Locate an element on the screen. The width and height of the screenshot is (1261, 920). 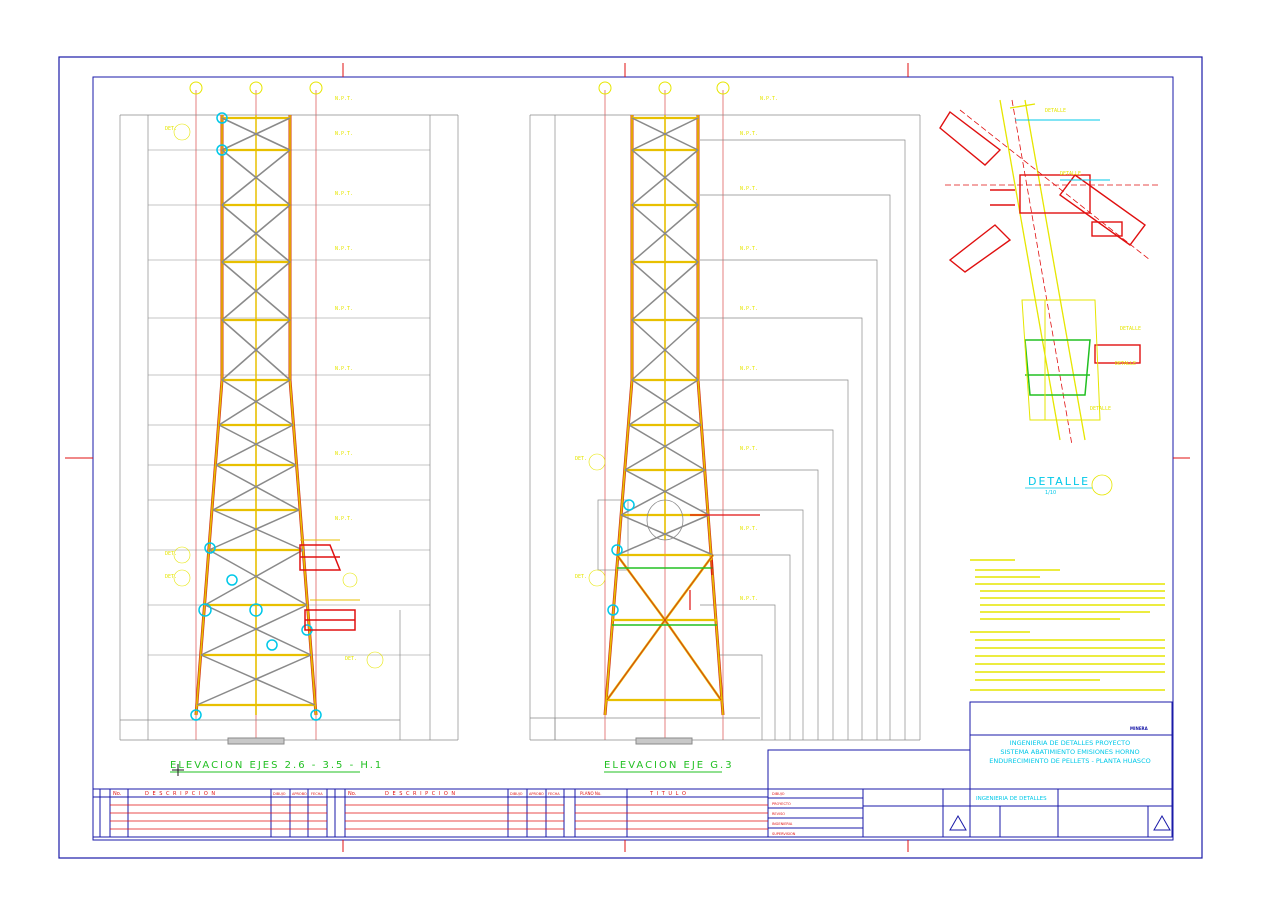
rev-fecha-header-2: FECHA is located at coordinates (554, 794).